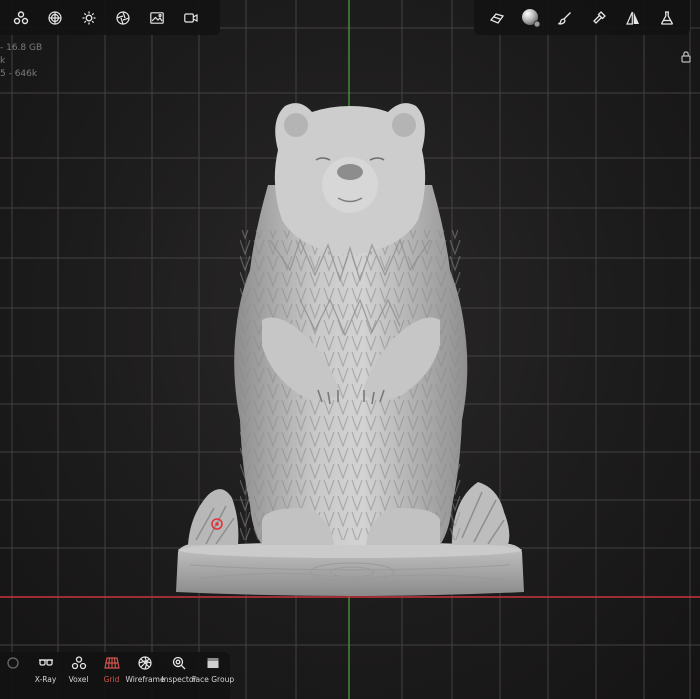 This screenshot has width=700, height=699. Describe the element at coordinates (46, 663) in the screenshot. I see `xray-glasses-icon` at that location.